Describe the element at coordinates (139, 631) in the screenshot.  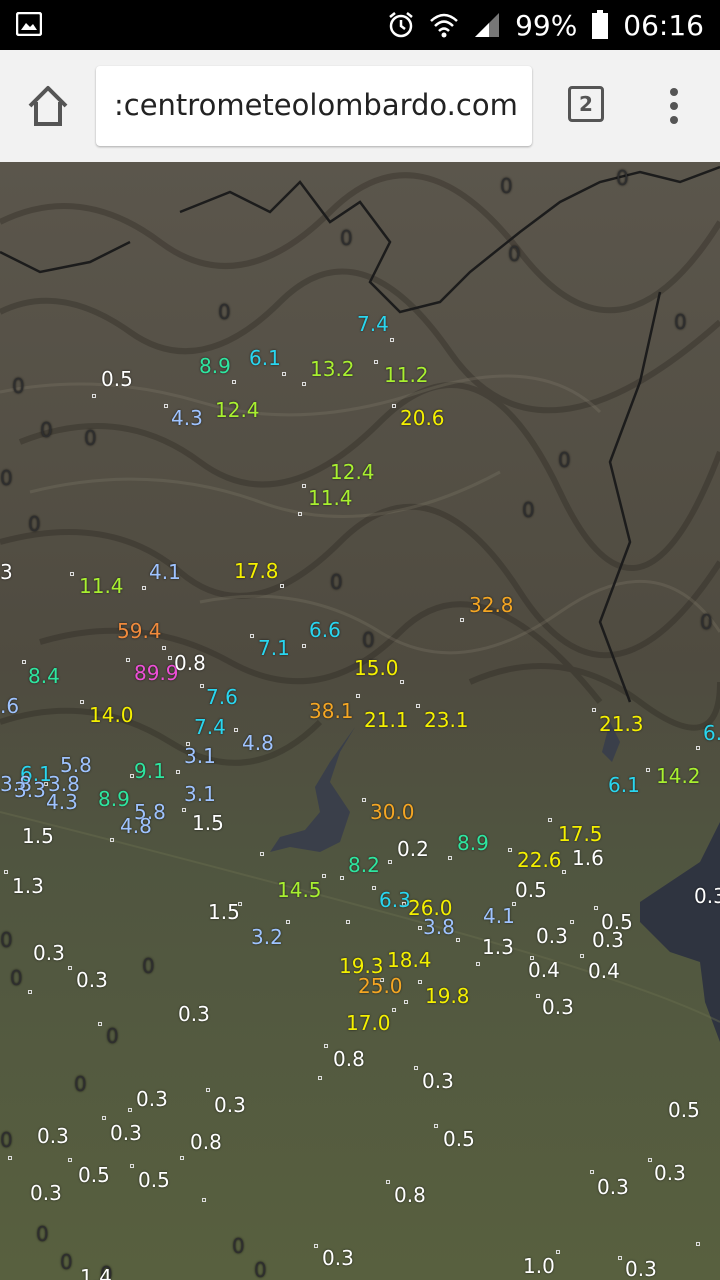
I see `rain-value: 59.4` at that location.